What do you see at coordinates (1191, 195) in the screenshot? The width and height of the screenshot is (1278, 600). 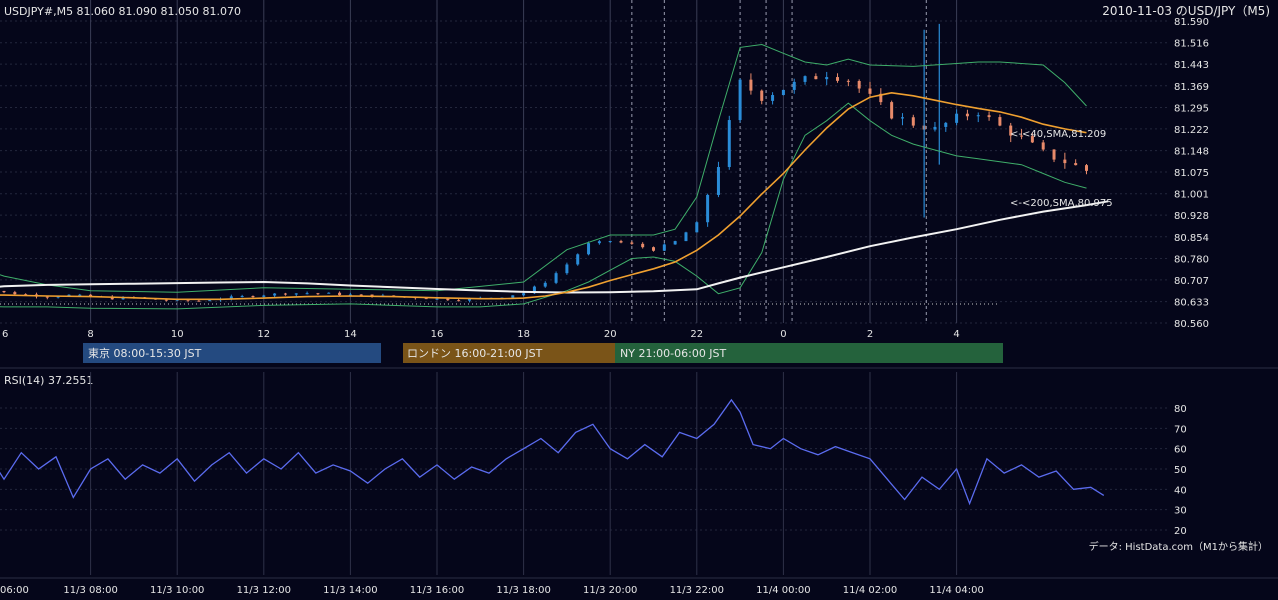 I see `price-tick-label: 81.001` at bounding box center [1191, 195].